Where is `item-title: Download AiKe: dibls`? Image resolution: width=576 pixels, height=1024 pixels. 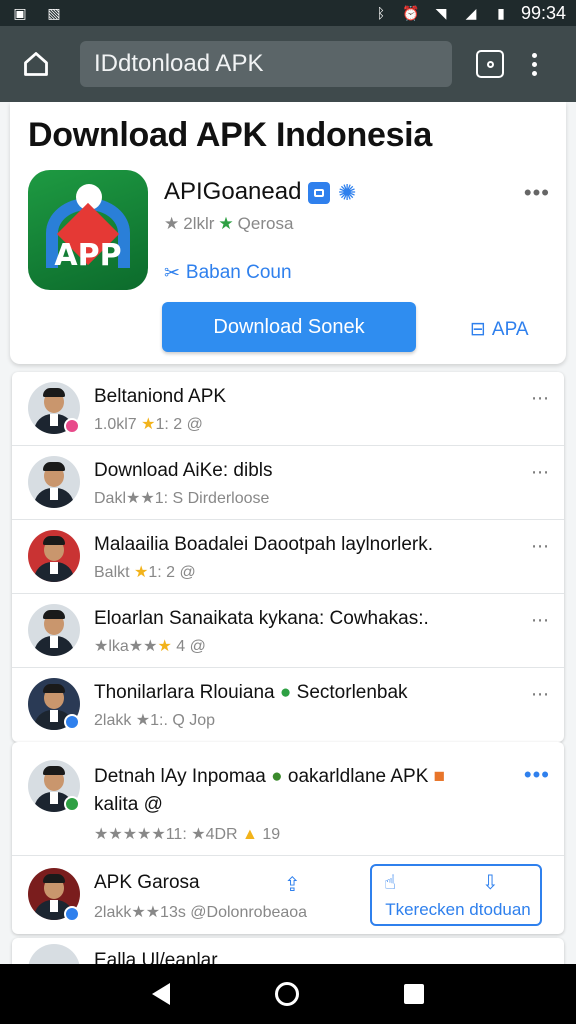 item-title: Download AiKe: dibls is located at coordinates (183, 470).